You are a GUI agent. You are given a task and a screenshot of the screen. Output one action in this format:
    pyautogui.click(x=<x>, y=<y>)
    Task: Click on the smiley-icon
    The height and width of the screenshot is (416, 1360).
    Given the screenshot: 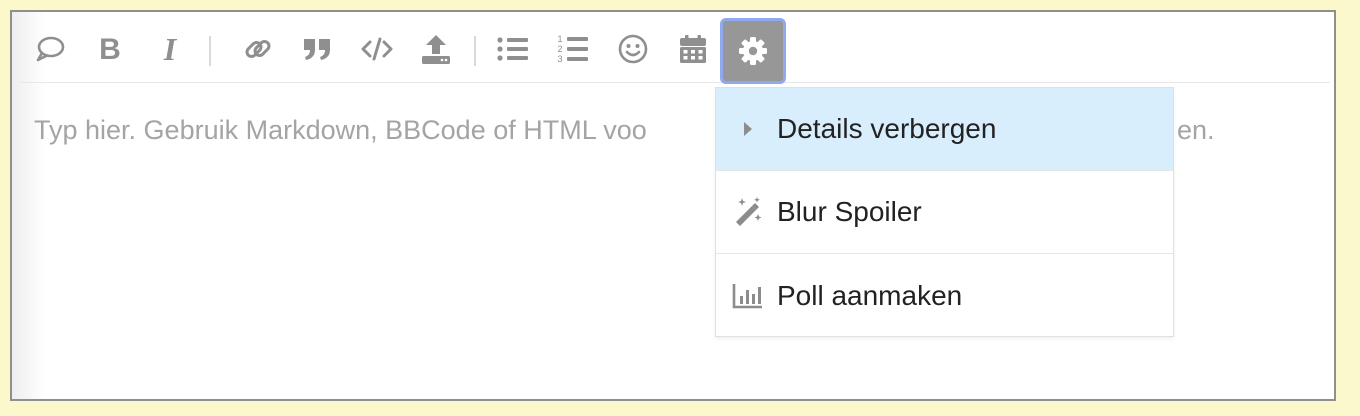 What is the action you would take?
    pyautogui.click(x=633, y=49)
    